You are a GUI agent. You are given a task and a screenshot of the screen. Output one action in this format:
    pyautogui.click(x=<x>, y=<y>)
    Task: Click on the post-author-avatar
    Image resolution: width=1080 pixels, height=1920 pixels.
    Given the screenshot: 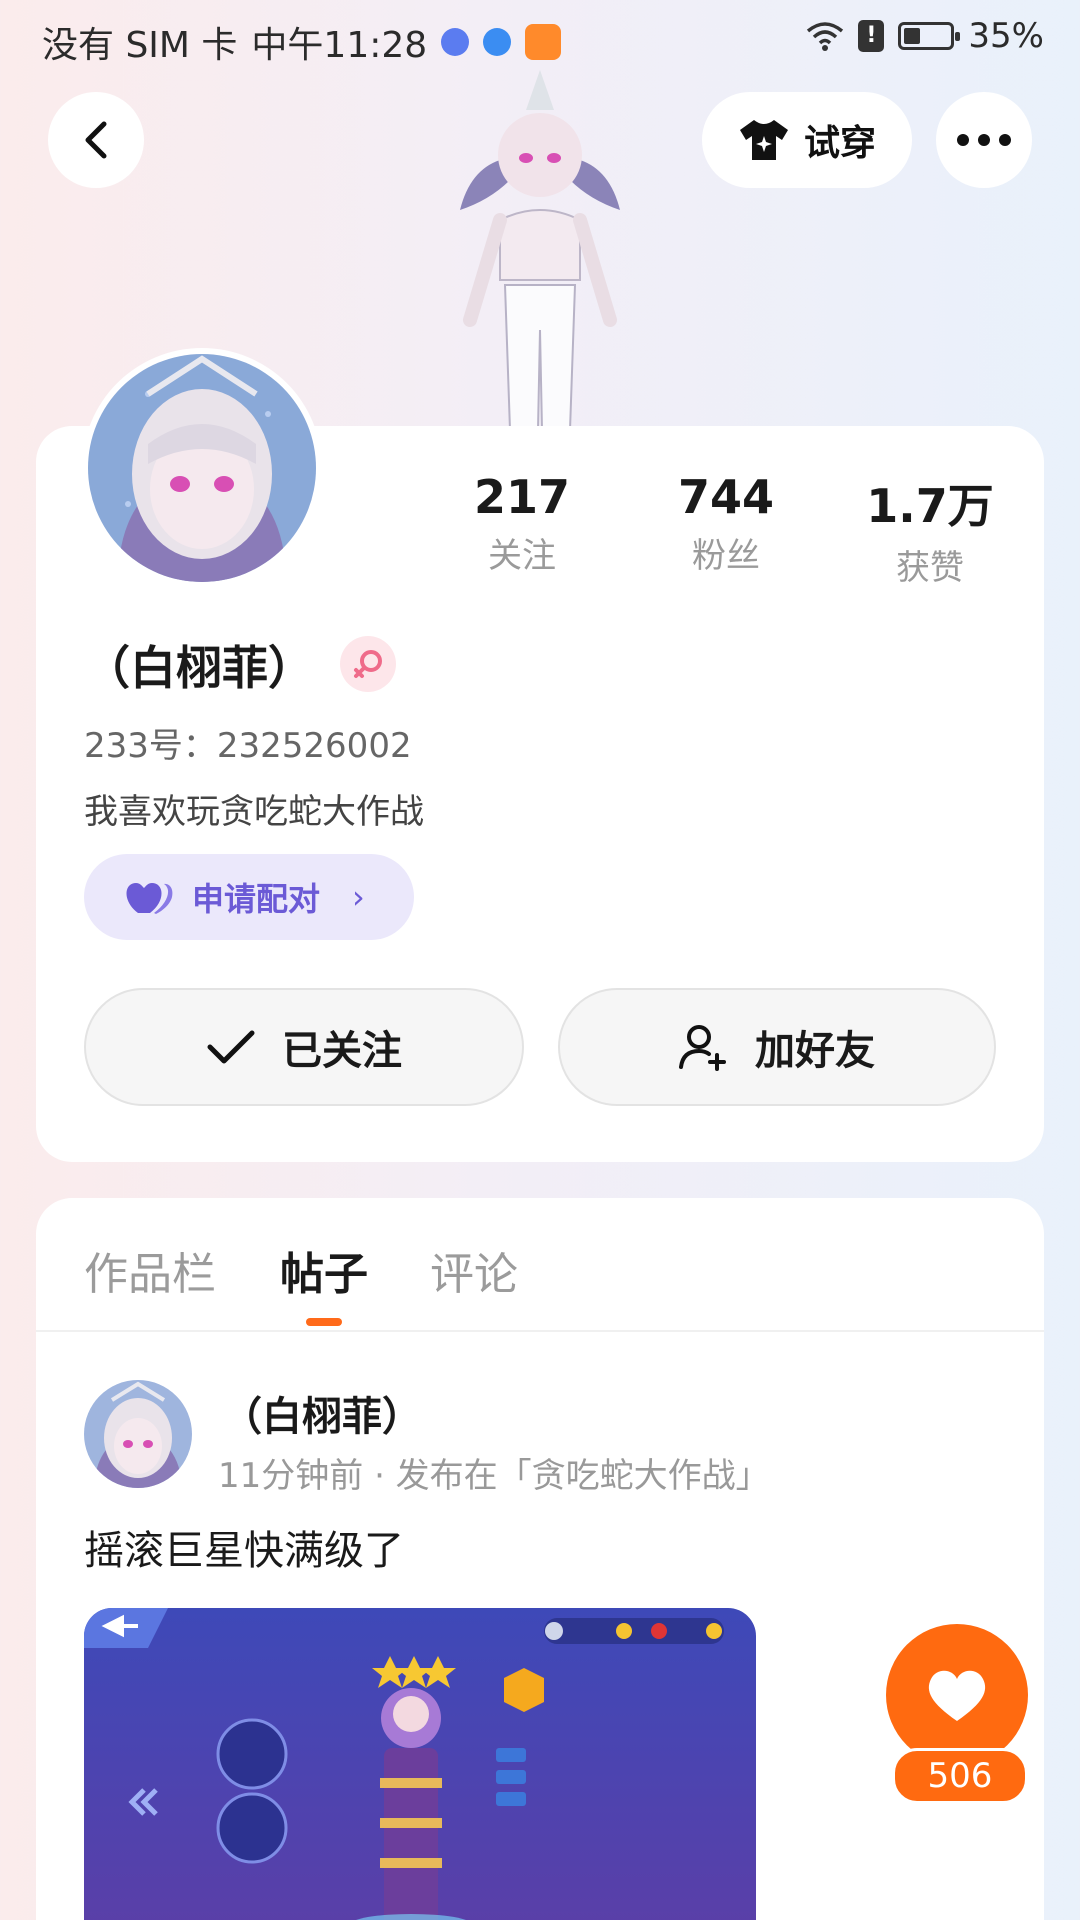 What is the action you would take?
    pyautogui.click(x=138, y=1434)
    